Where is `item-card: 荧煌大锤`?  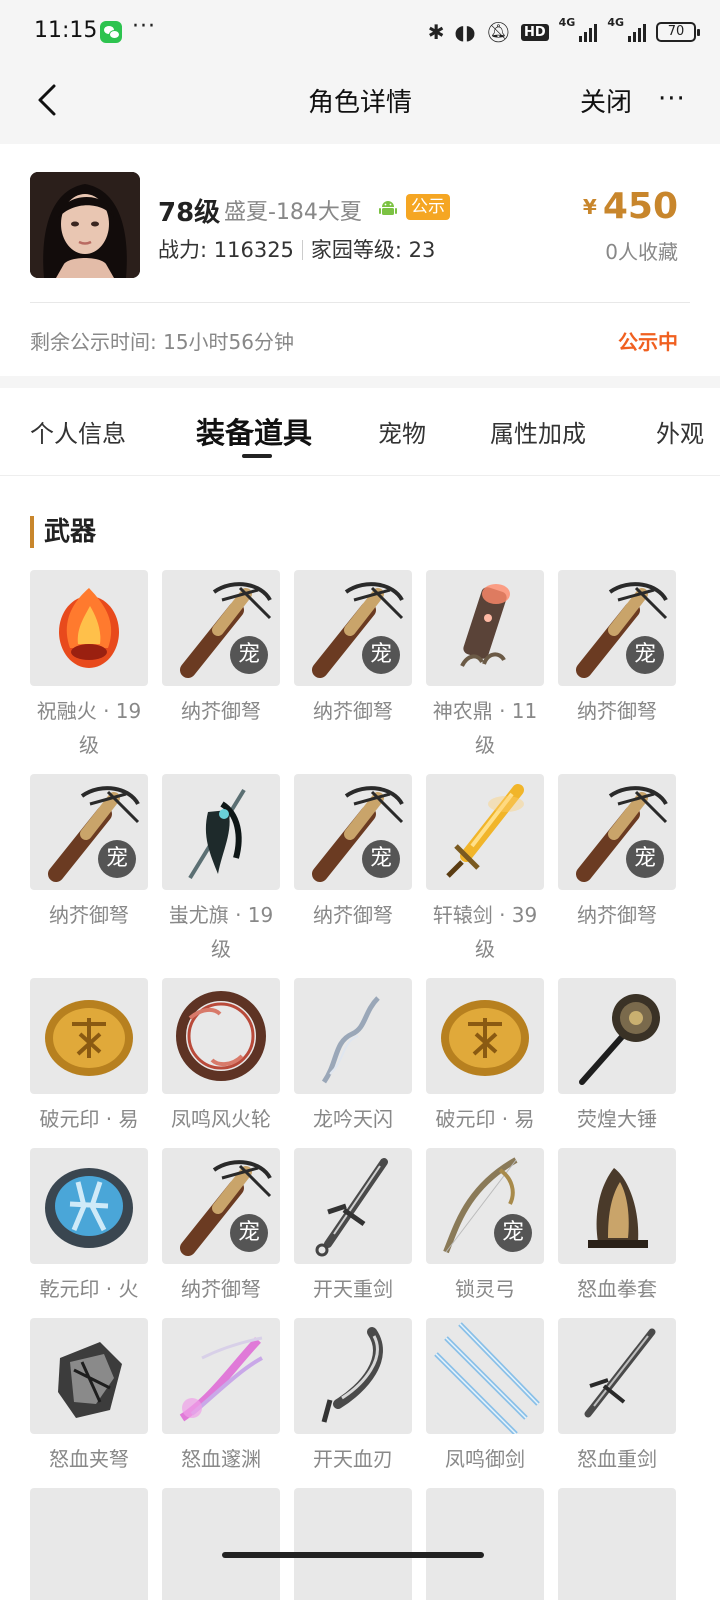
item-card: 荧煌大锤 is located at coordinates (617, 1057).